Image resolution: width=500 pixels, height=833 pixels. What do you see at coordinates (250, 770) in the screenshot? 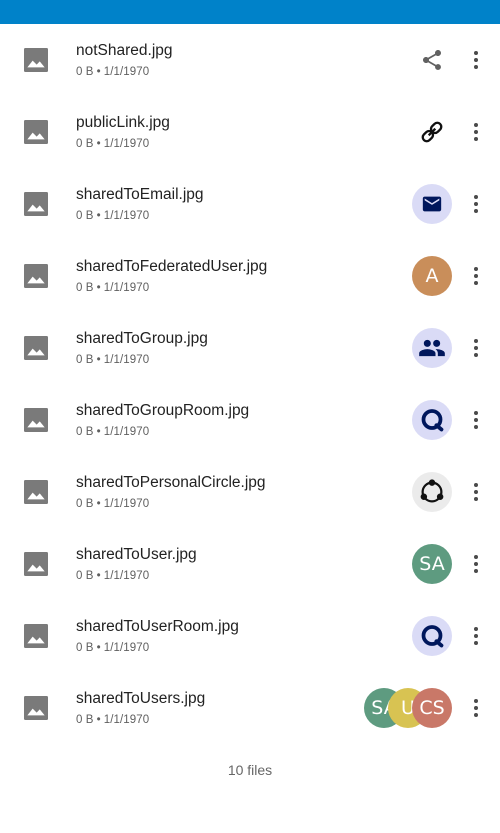
I see `file-count: 10 files` at bounding box center [250, 770].